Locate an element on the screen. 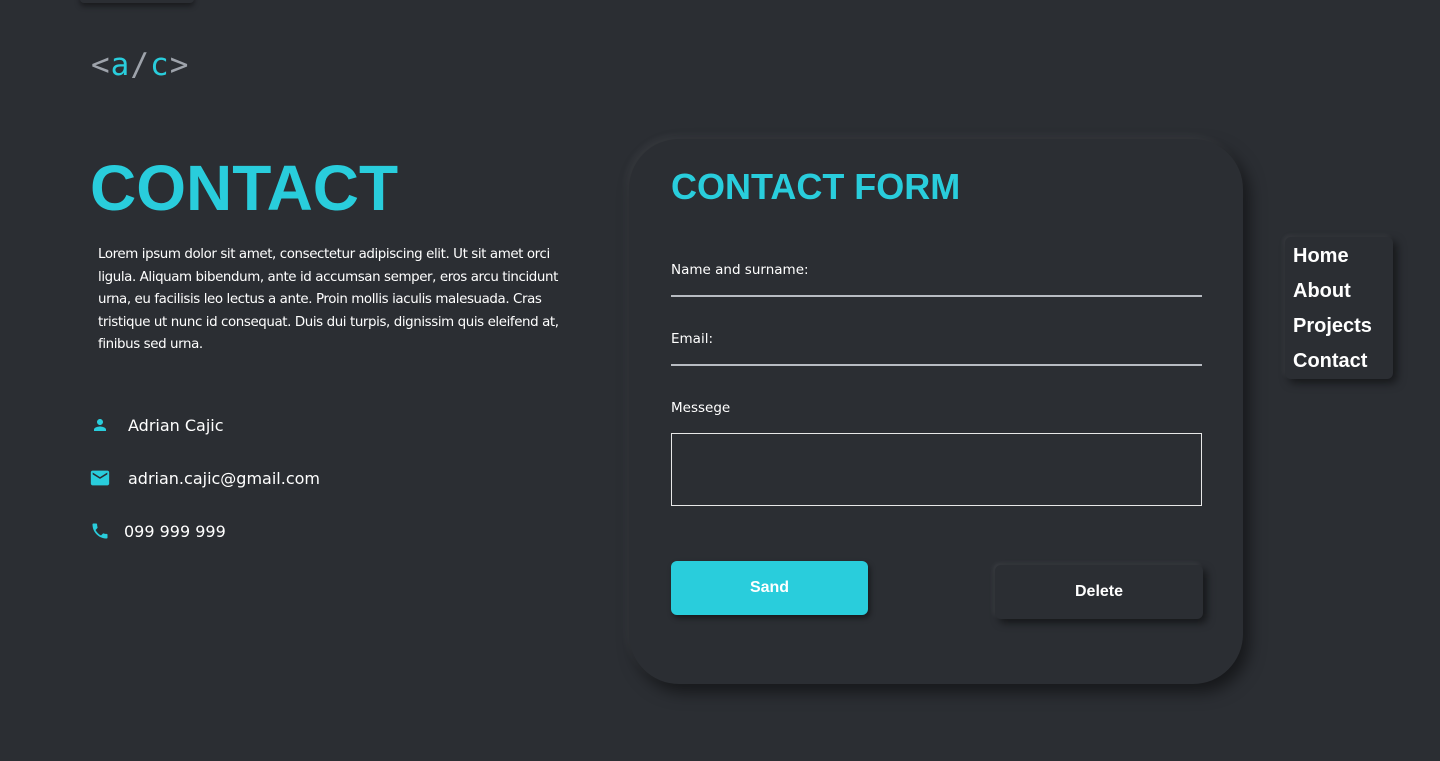  top-tab is located at coordinates (137, 1).